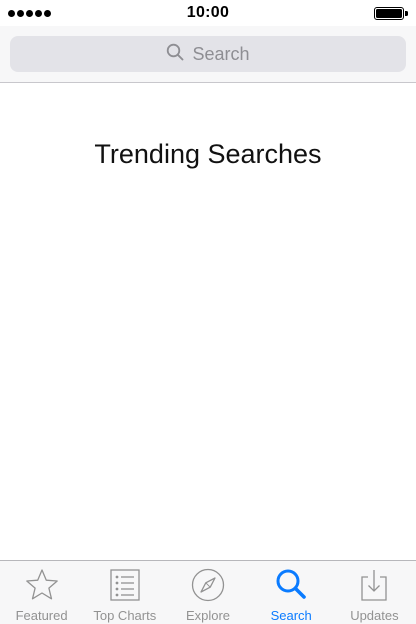 The height and width of the screenshot is (624, 416). What do you see at coordinates (374, 615) in the screenshot?
I see `tab-label: Updates` at bounding box center [374, 615].